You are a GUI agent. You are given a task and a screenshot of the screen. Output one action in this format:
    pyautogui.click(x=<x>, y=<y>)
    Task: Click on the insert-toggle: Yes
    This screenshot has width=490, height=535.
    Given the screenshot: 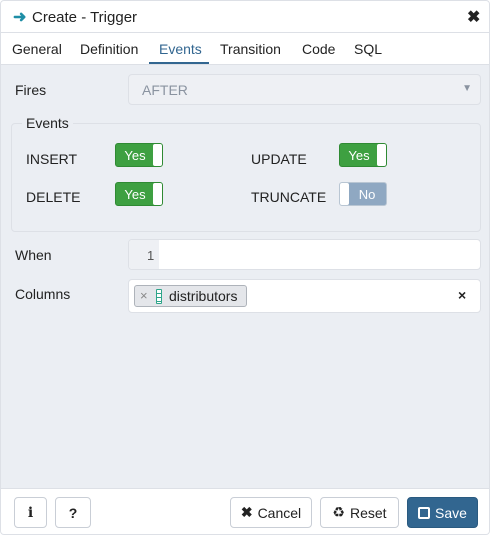 What is the action you would take?
    pyautogui.click(x=139, y=155)
    